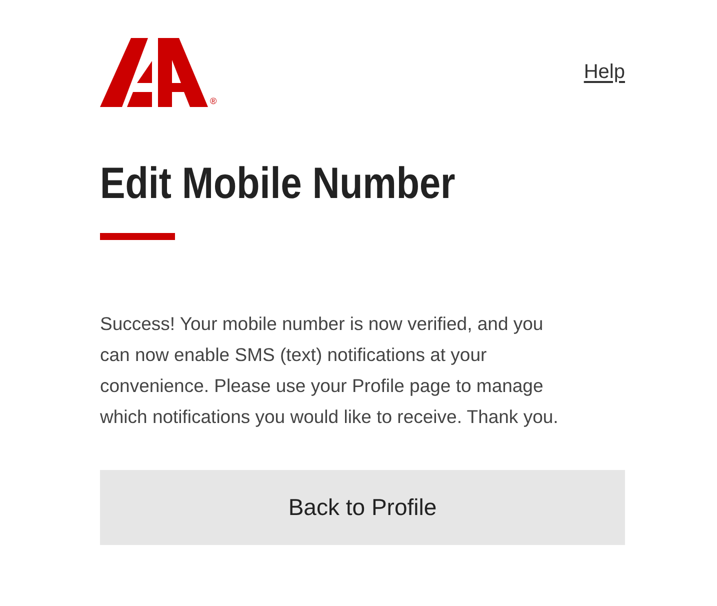 The image size is (717, 606). I want to click on success-message: Success! Your mobile number is now verified, and you can now enable SMS (text) notifications at your convenience. Please use your Profile page to manage which notifications you would like to receive. Thank you., so click(330, 370).